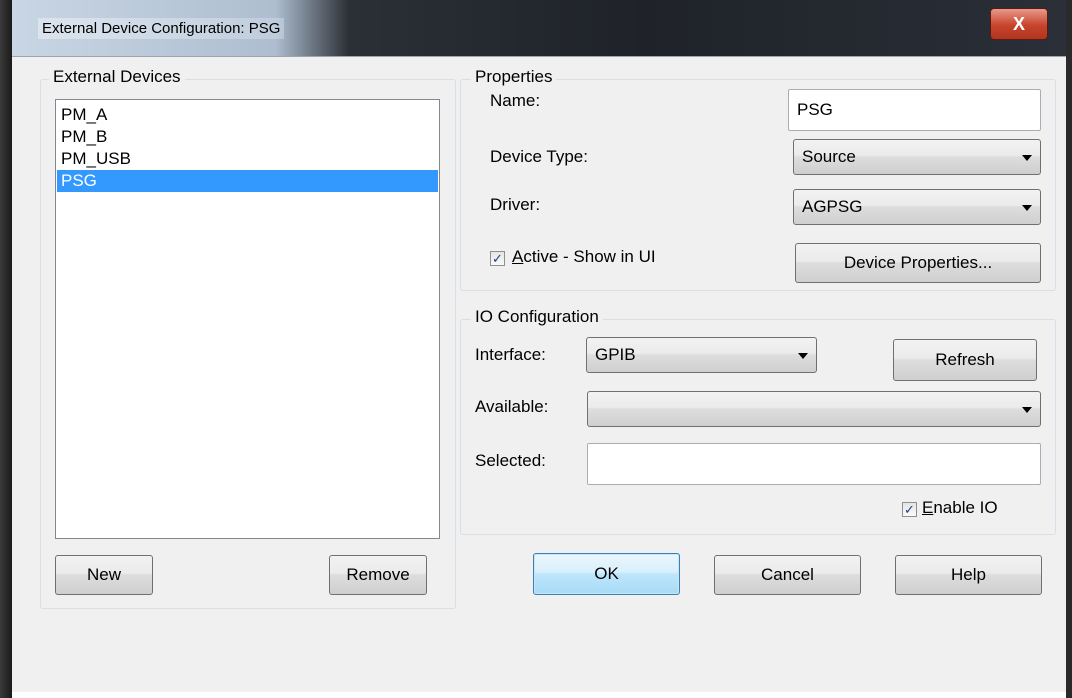  Describe the element at coordinates (814, 464) in the screenshot. I see `selected-field` at that location.